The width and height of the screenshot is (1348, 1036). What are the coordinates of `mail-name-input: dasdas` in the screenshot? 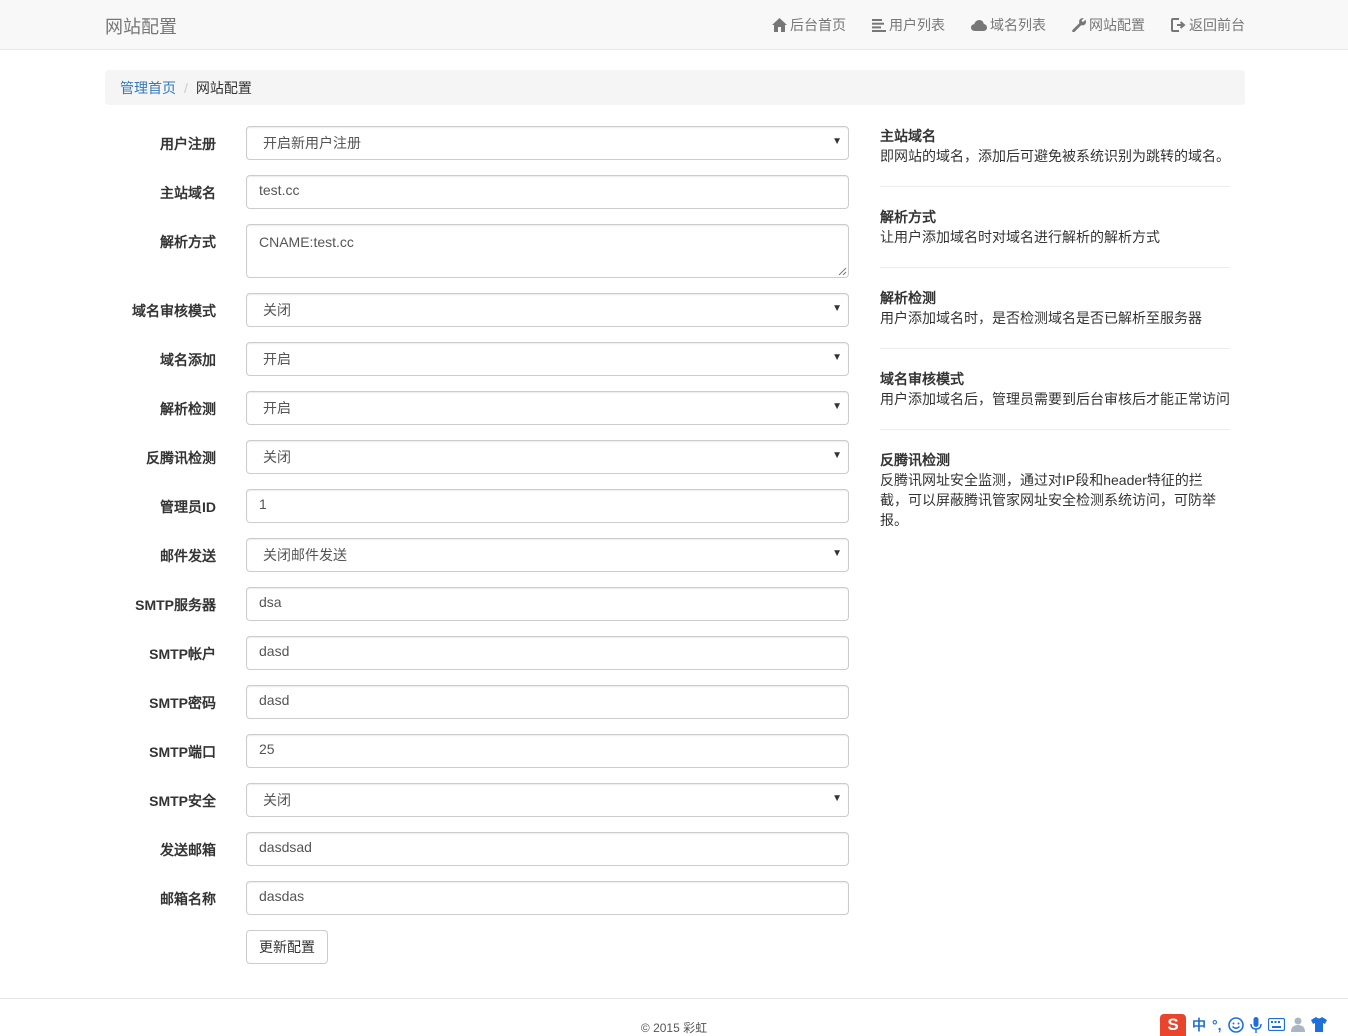 It's located at (547, 898).